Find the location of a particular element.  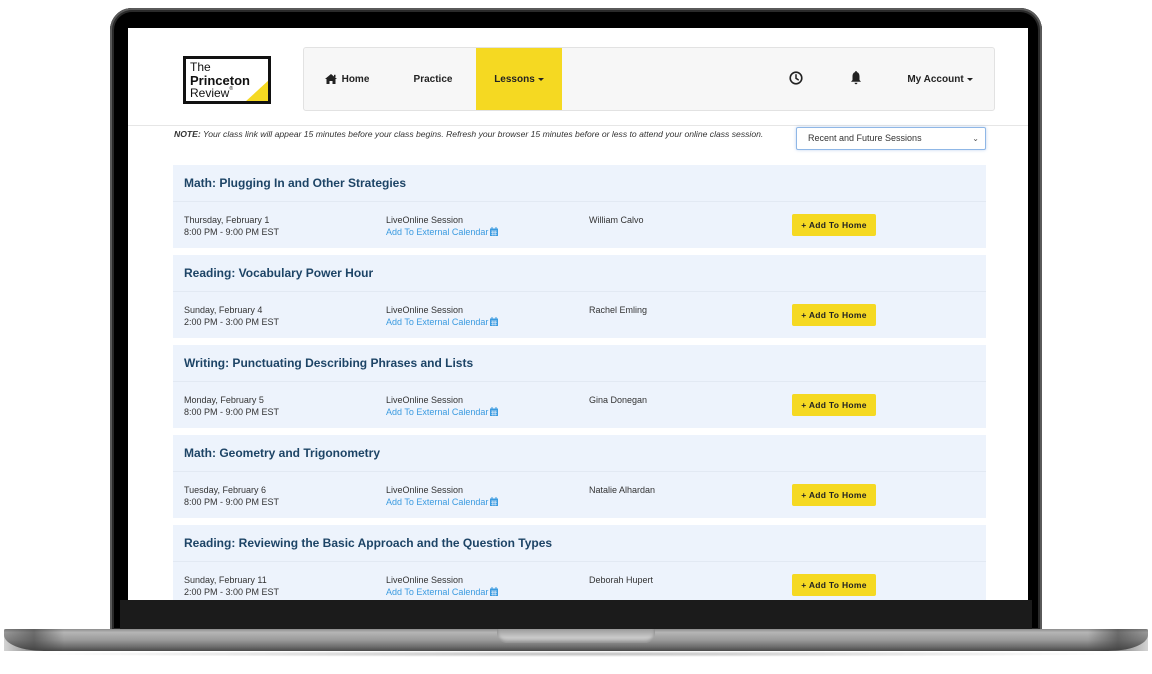

bell-icon is located at coordinates (856, 79).